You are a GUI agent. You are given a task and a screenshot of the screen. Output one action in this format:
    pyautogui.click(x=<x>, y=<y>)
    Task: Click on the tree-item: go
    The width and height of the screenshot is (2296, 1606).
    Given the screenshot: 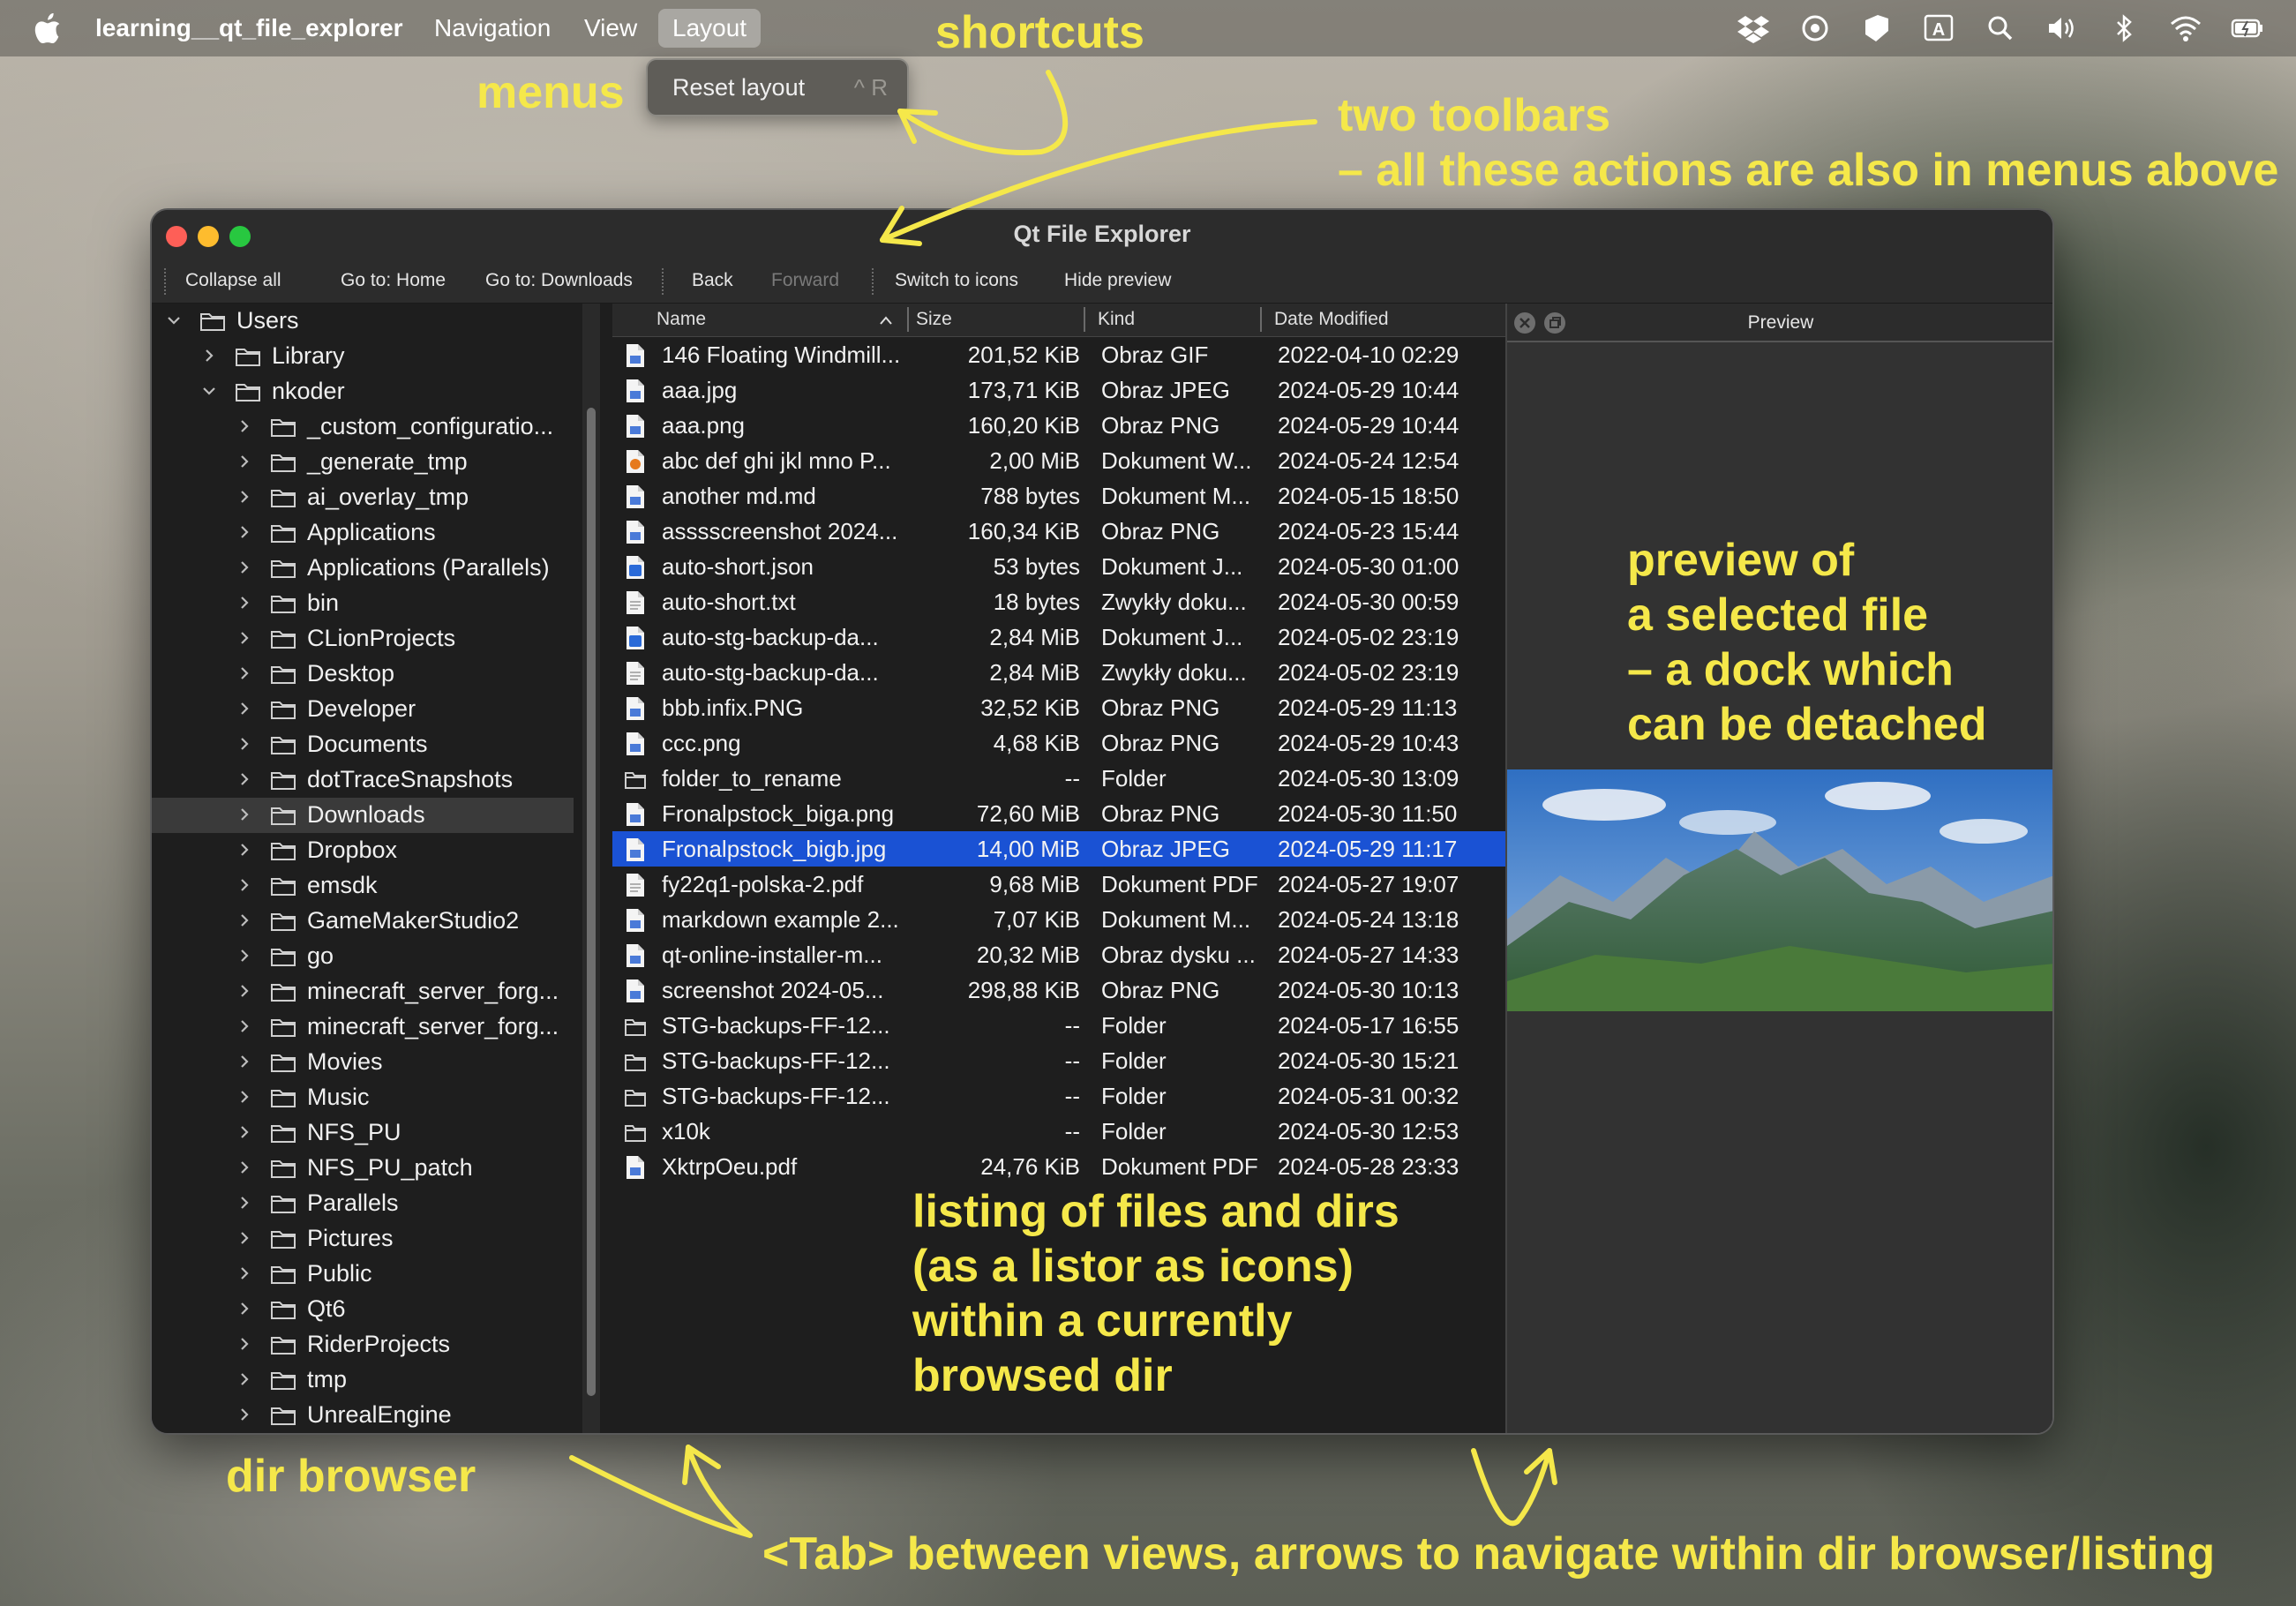 What is the action you would take?
    pyautogui.click(x=363, y=956)
    